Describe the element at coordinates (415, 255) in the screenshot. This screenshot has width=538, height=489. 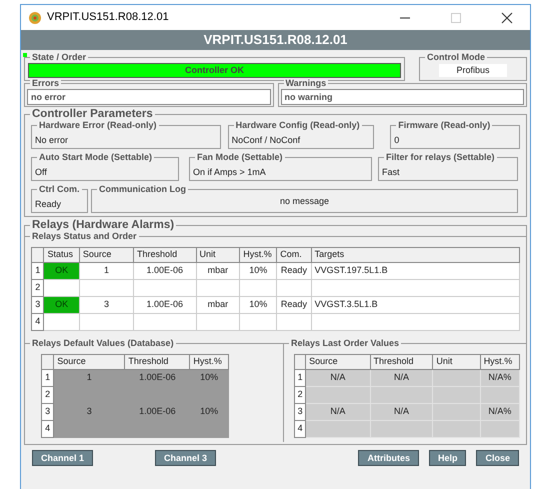
I see `column-header: Targets` at that location.